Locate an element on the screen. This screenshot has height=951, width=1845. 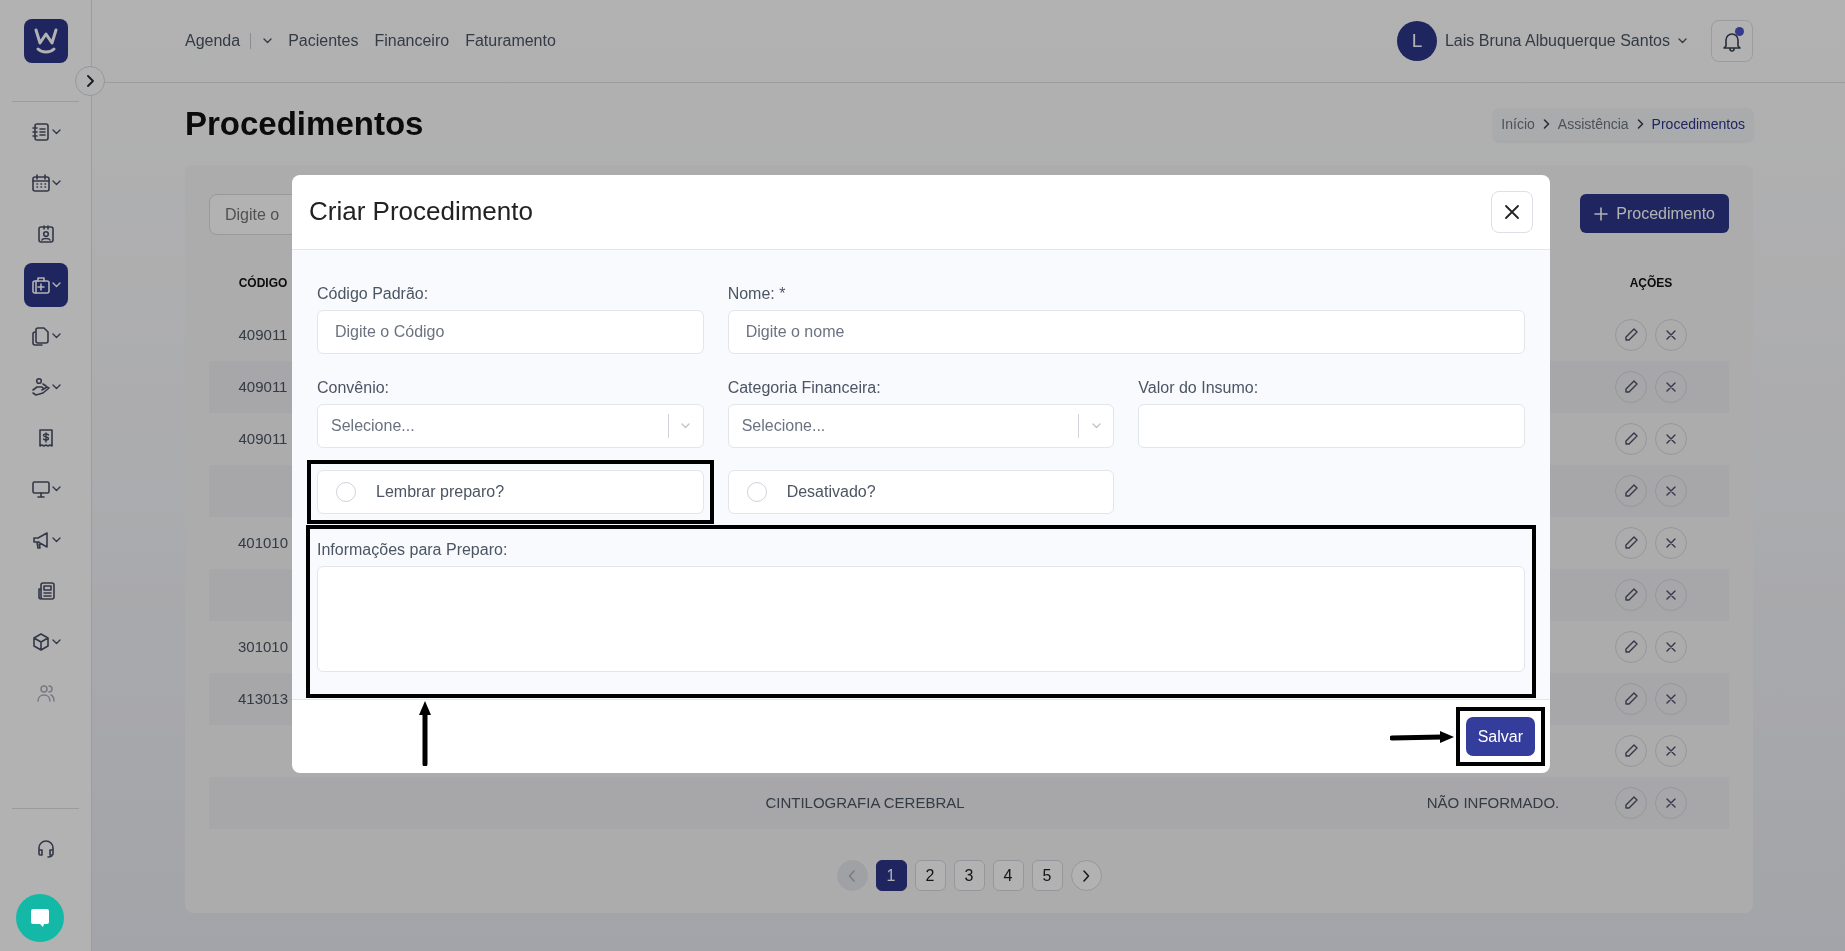
close-button is located at coordinates (1512, 212).